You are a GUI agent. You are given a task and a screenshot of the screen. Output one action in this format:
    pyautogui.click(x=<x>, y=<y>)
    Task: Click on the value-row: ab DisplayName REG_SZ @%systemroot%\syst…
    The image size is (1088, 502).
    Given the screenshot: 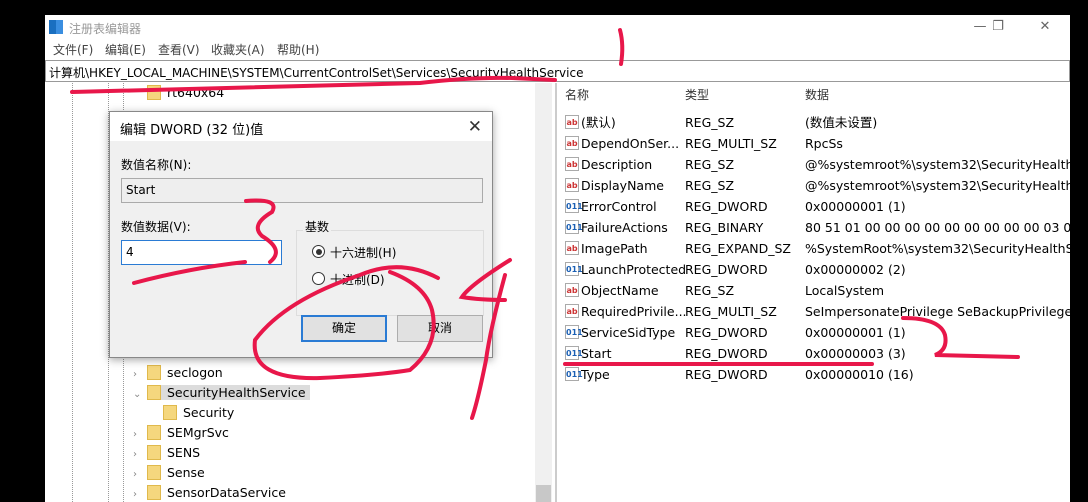 What is the action you would take?
    pyautogui.click(x=813, y=185)
    